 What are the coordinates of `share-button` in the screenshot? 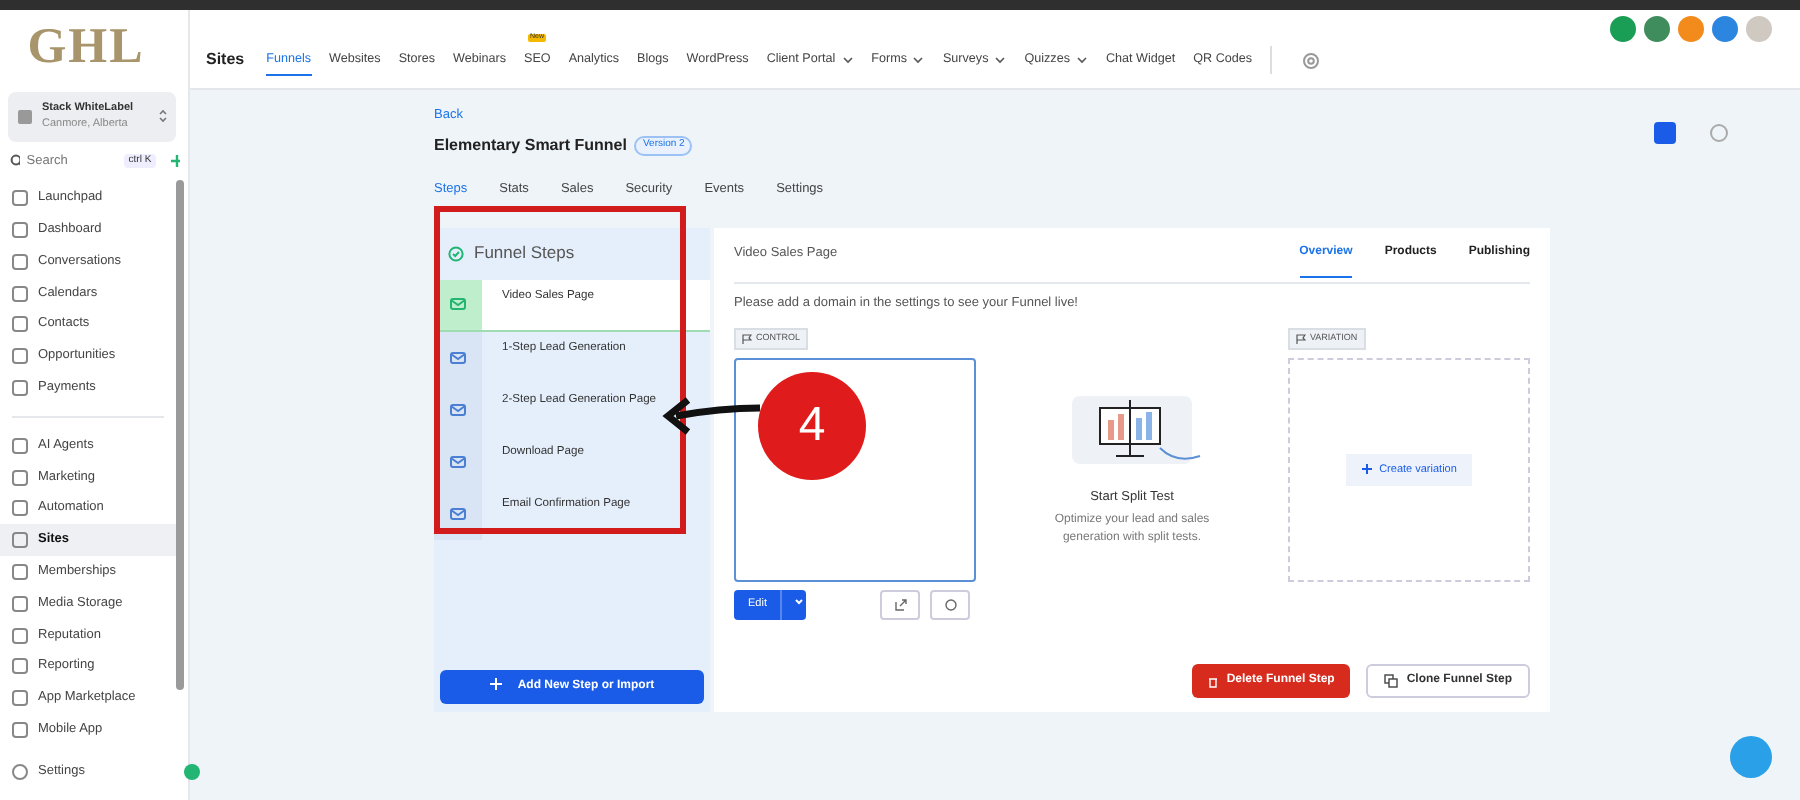 It's located at (1665, 133).